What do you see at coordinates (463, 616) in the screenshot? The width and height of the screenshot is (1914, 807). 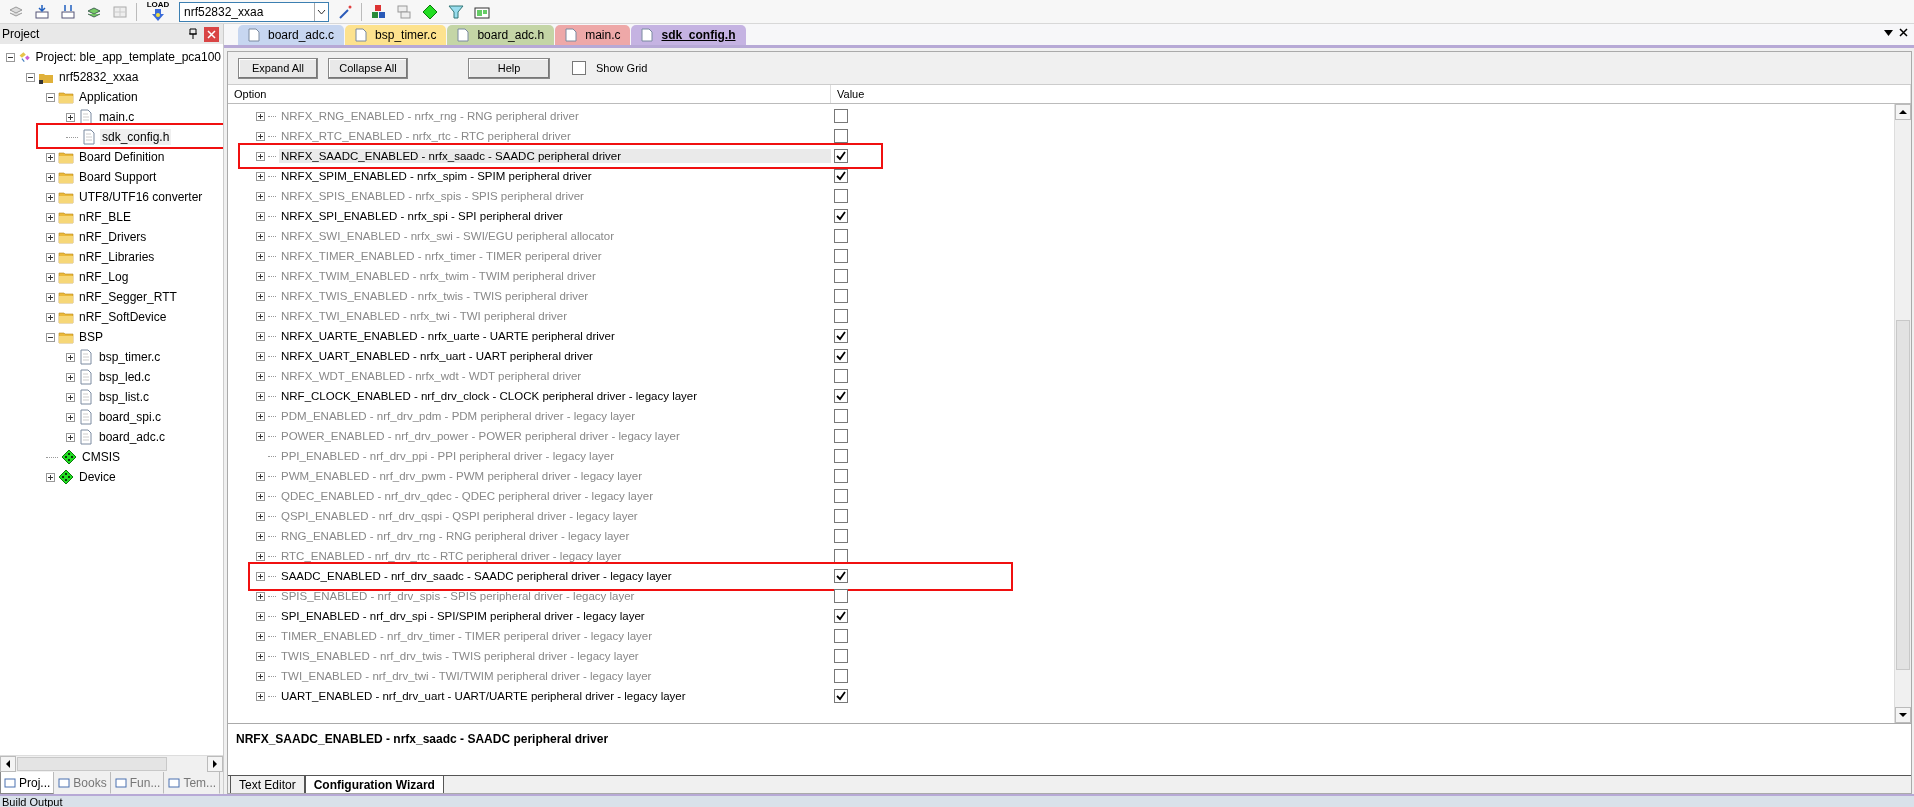 I see `option-label: SPI_ENABLED - nrf_drv_spi - SPI/SPIM peripheral driver - legacy layer` at bounding box center [463, 616].